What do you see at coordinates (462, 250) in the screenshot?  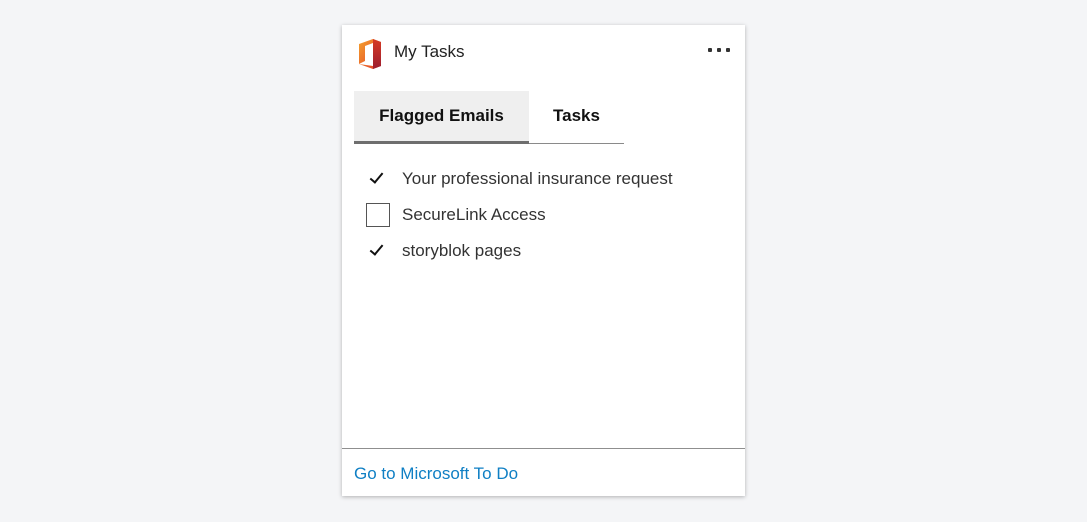 I see `task-label: storyblok pages` at bounding box center [462, 250].